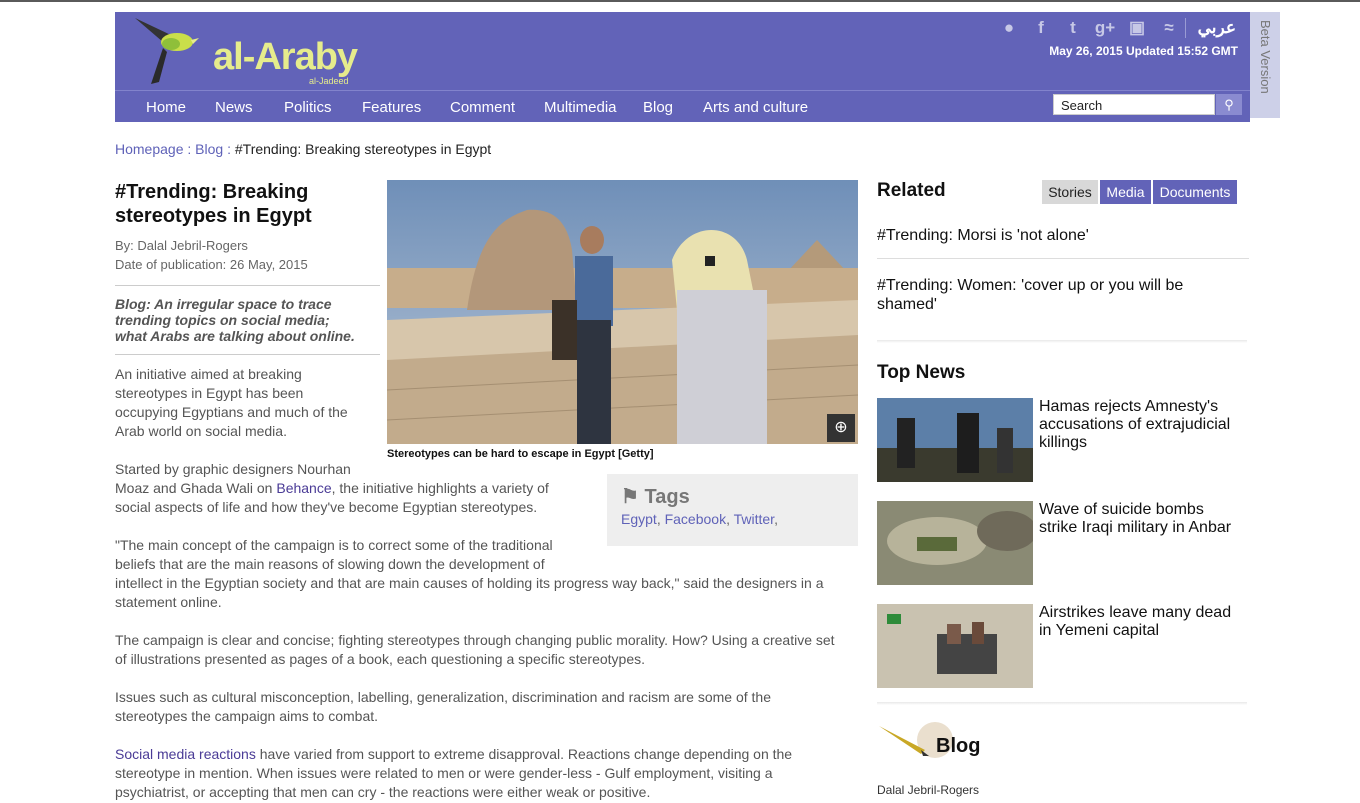 The height and width of the screenshot is (803, 1360). Describe the element at coordinates (329, 81) in the screenshot. I see `logo-subtext: al-Jadeed` at that location.